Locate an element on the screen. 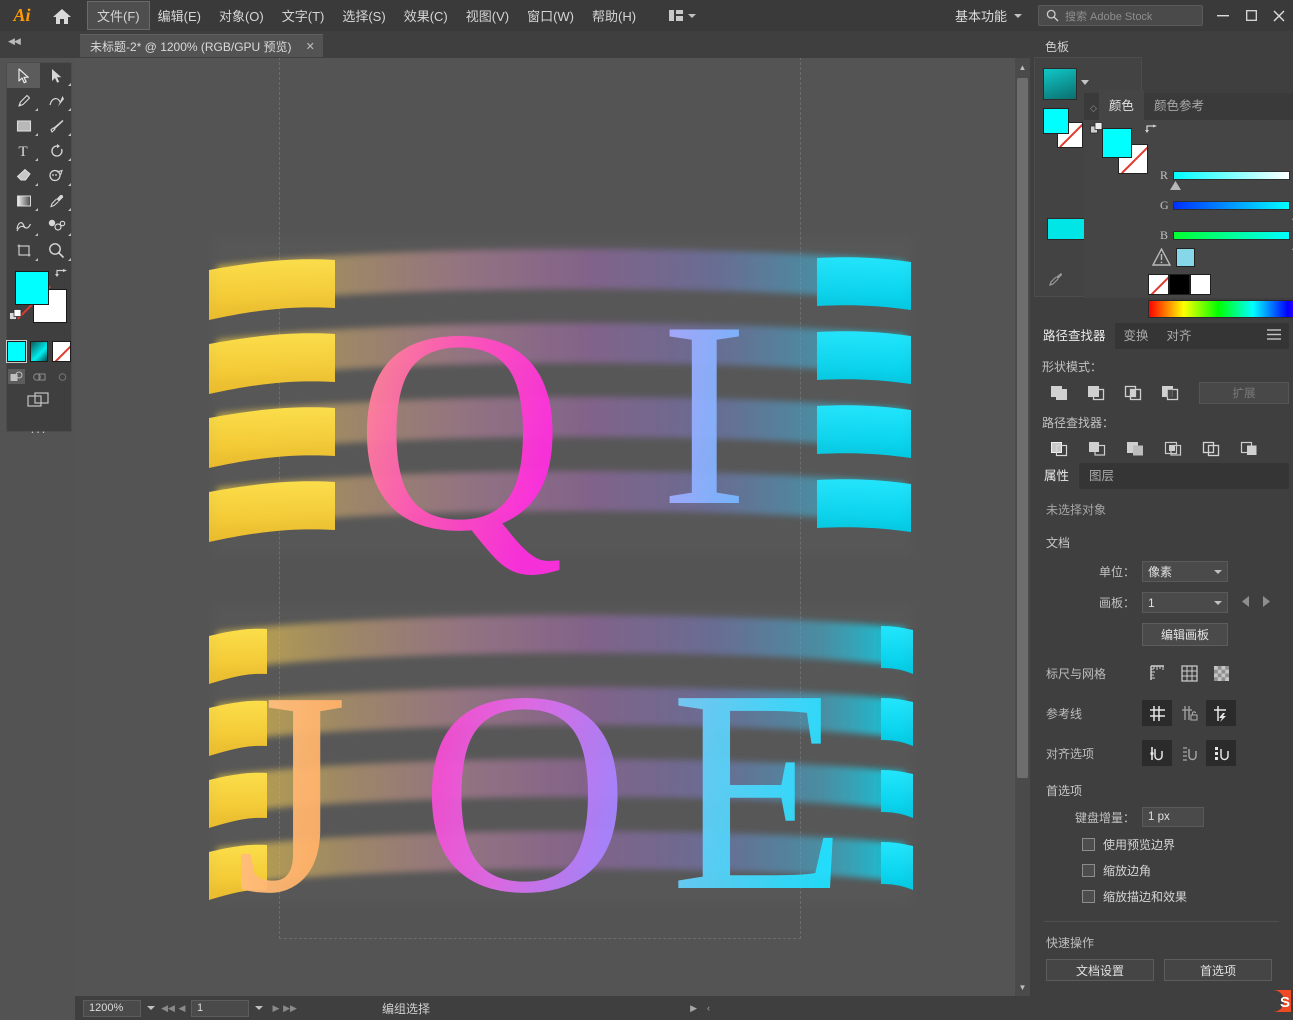 This screenshot has width=1293, height=1020. units-select: 像素 is located at coordinates (1185, 571).